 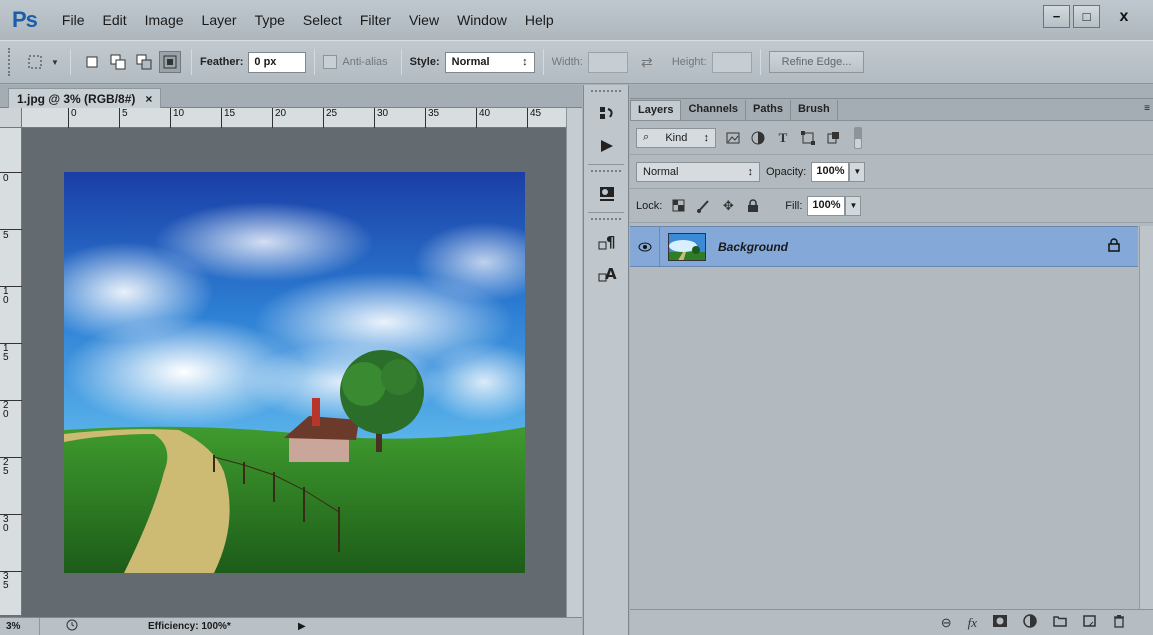 What do you see at coordinates (857, 171) in the screenshot?
I see `opacity-slider-toggle: ▼` at bounding box center [857, 171].